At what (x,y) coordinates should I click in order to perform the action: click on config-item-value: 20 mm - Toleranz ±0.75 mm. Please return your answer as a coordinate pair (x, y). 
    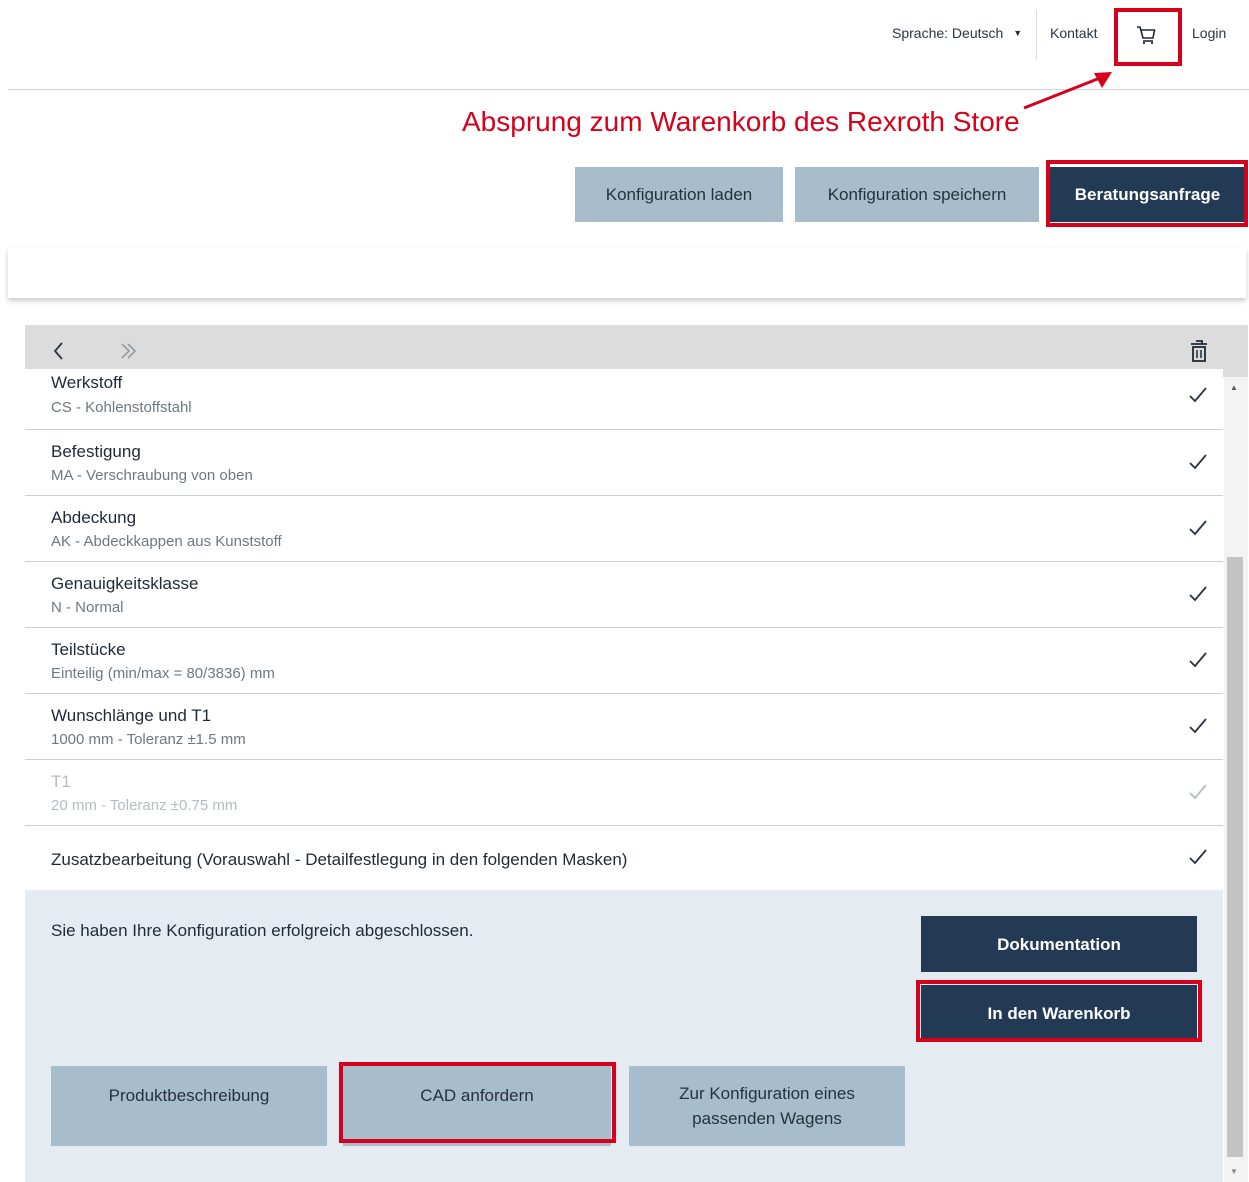
    Looking at the image, I should click on (144, 805).